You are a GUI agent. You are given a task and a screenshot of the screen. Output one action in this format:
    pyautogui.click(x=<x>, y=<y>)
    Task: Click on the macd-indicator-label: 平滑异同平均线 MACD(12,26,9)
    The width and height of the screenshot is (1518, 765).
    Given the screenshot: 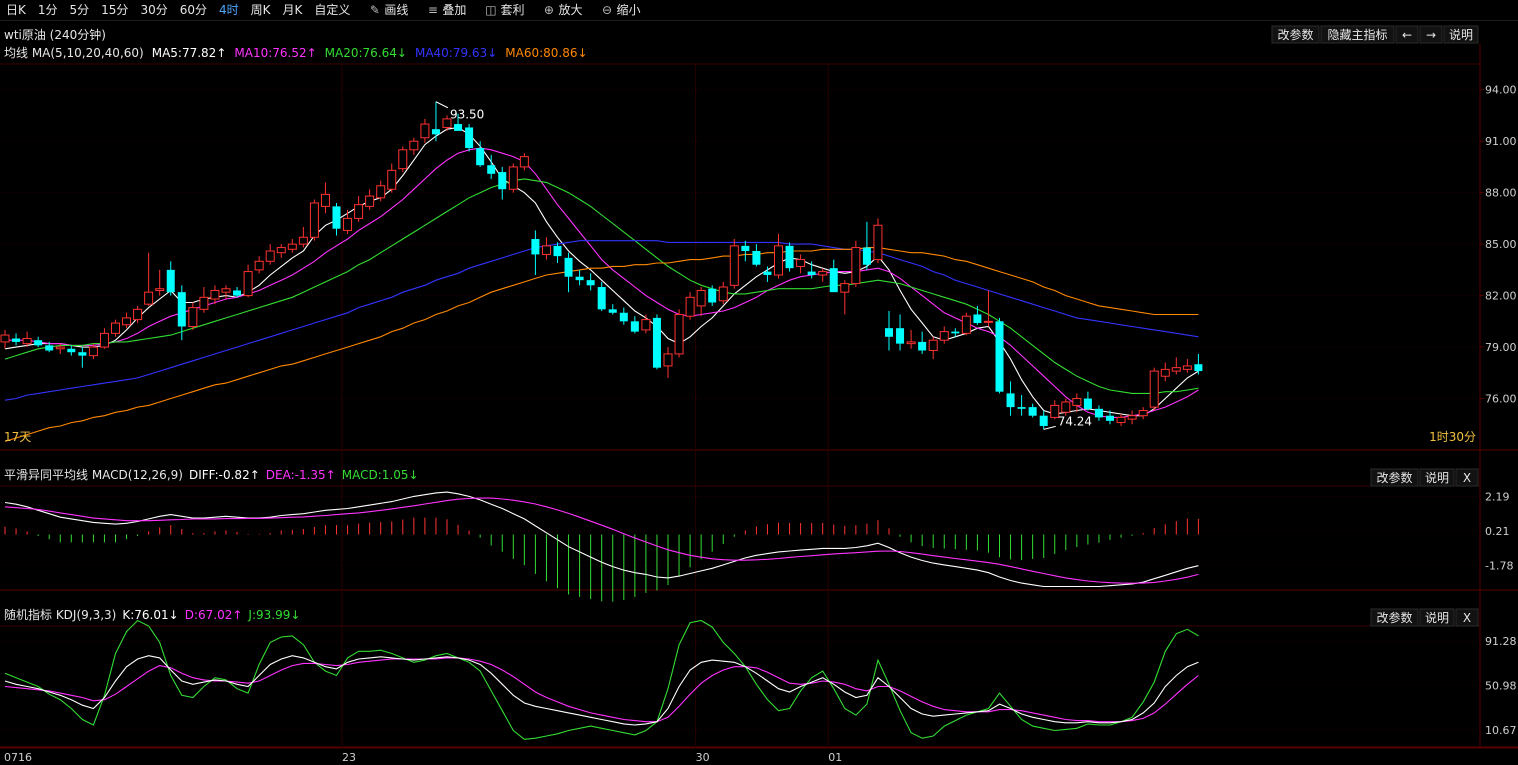 What is the action you would take?
    pyautogui.click(x=93, y=475)
    